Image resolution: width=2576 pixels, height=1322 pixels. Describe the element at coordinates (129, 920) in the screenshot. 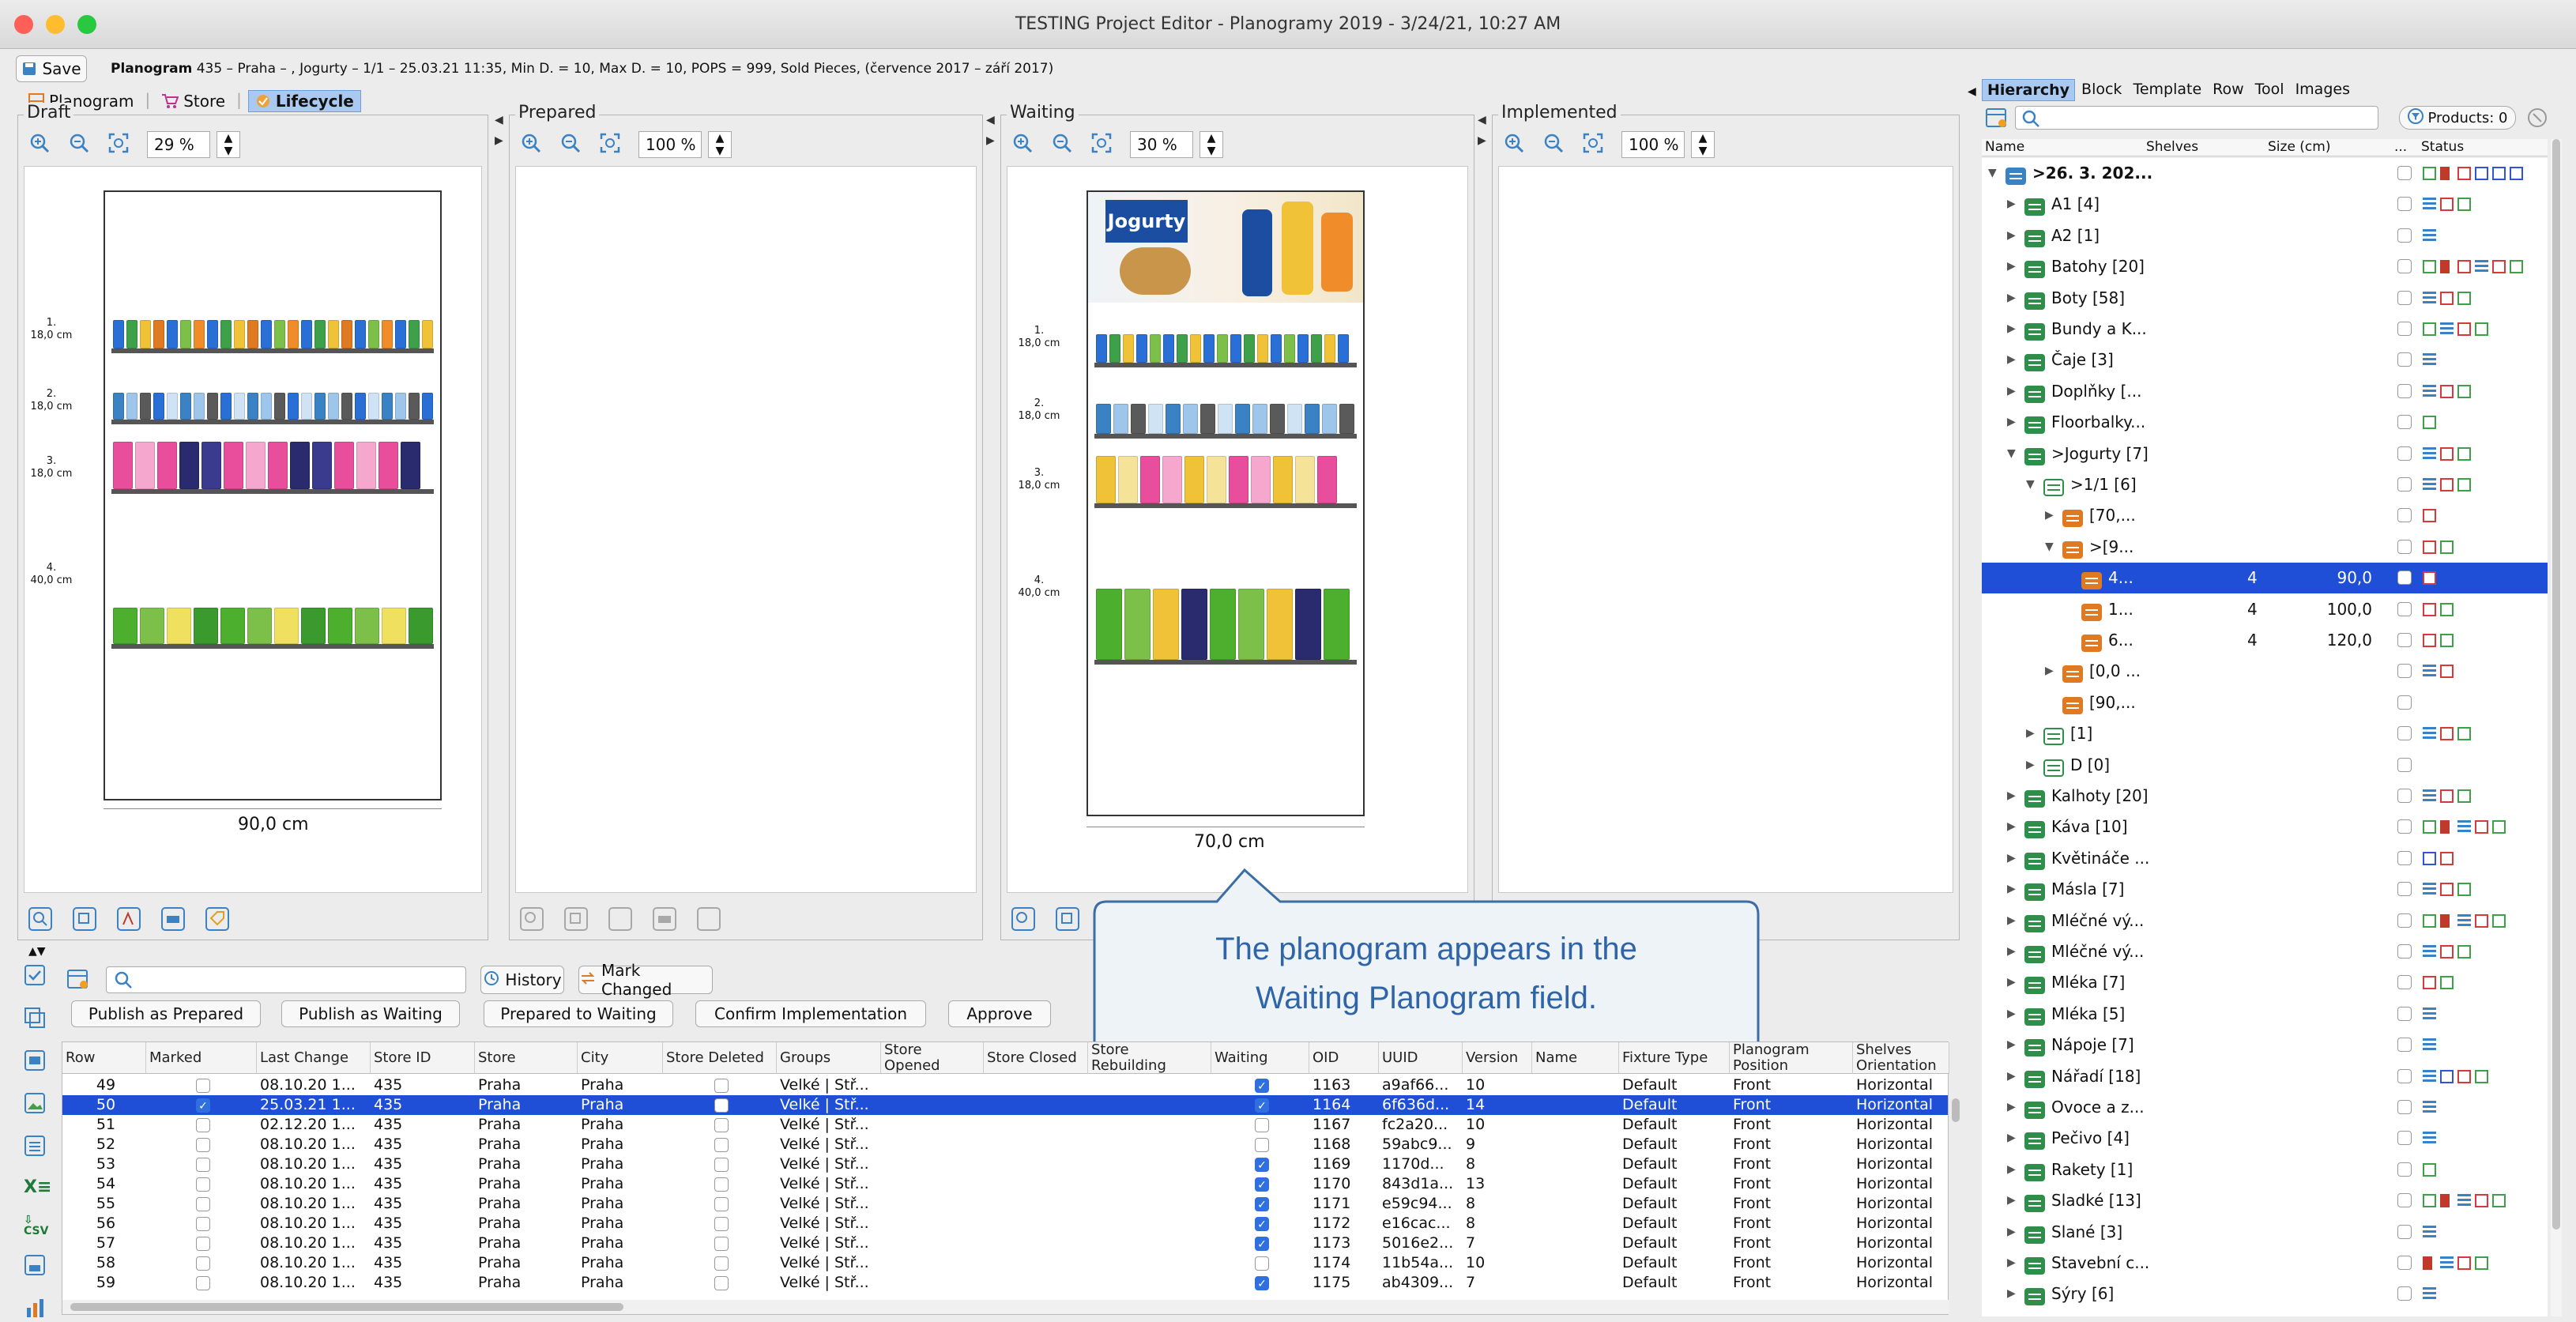

I see `pdf-icon` at that location.